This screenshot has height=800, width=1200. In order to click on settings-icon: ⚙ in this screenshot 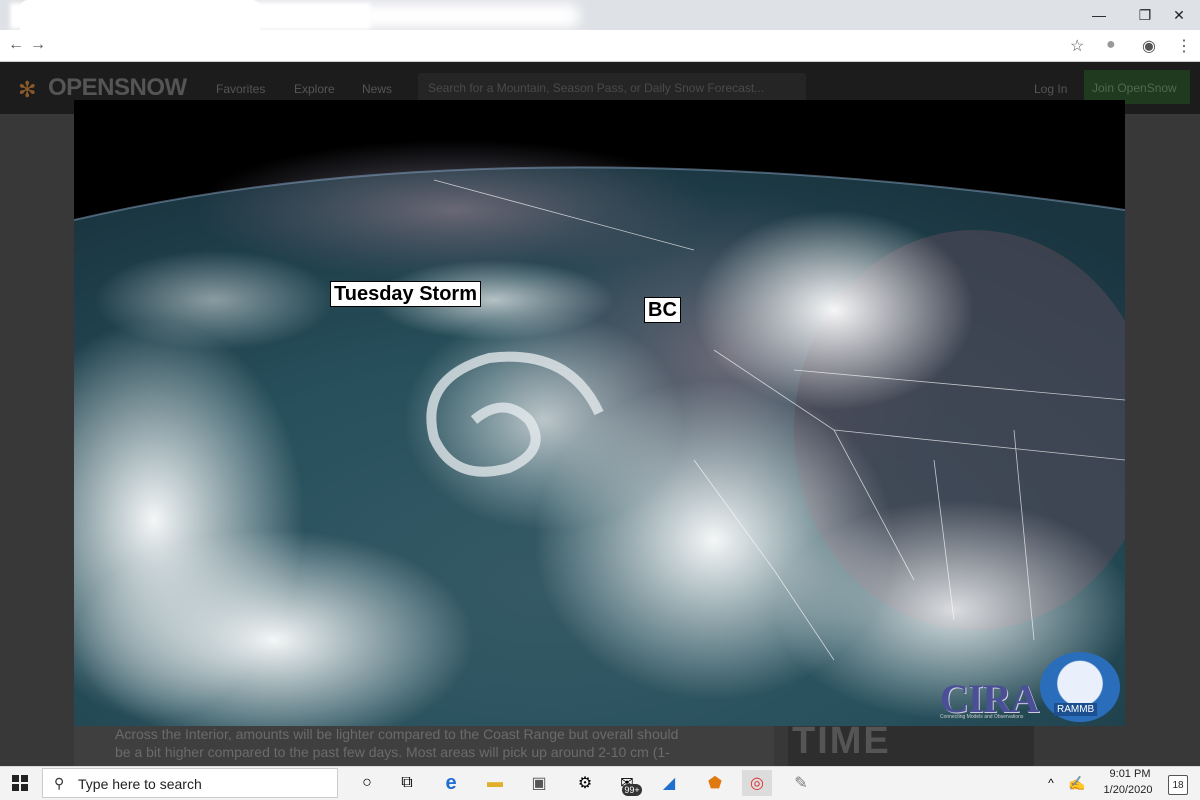, I will do `click(585, 783)`.